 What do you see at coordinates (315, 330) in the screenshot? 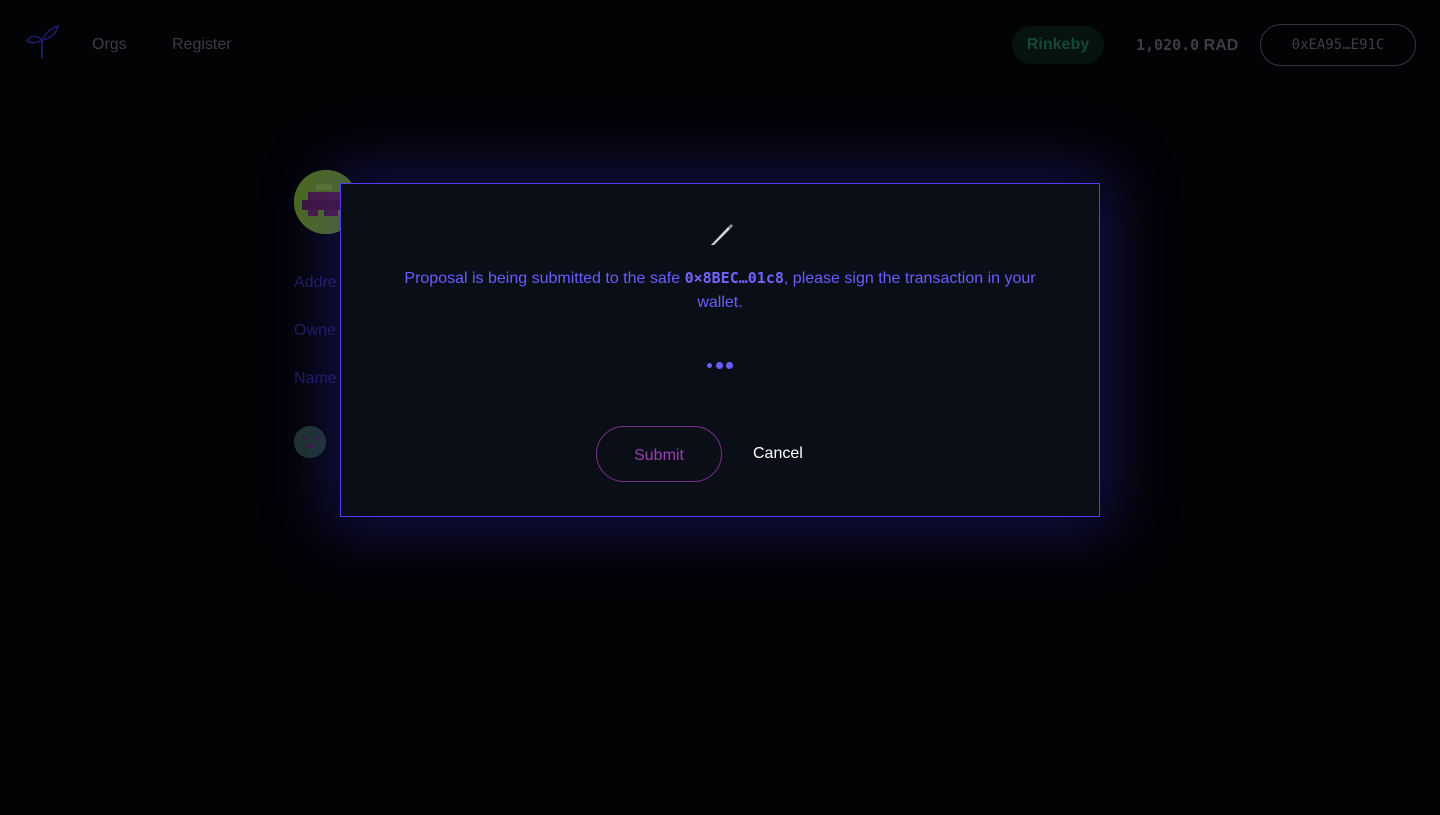
I see `owners-label: Owne` at bounding box center [315, 330].